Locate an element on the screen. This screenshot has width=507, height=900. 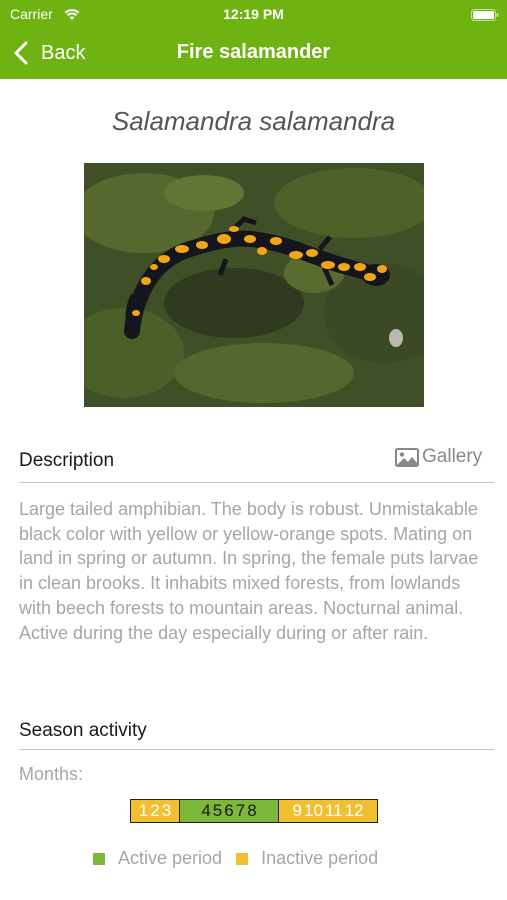
month-label: 7 is located at coordinates (240, 810).